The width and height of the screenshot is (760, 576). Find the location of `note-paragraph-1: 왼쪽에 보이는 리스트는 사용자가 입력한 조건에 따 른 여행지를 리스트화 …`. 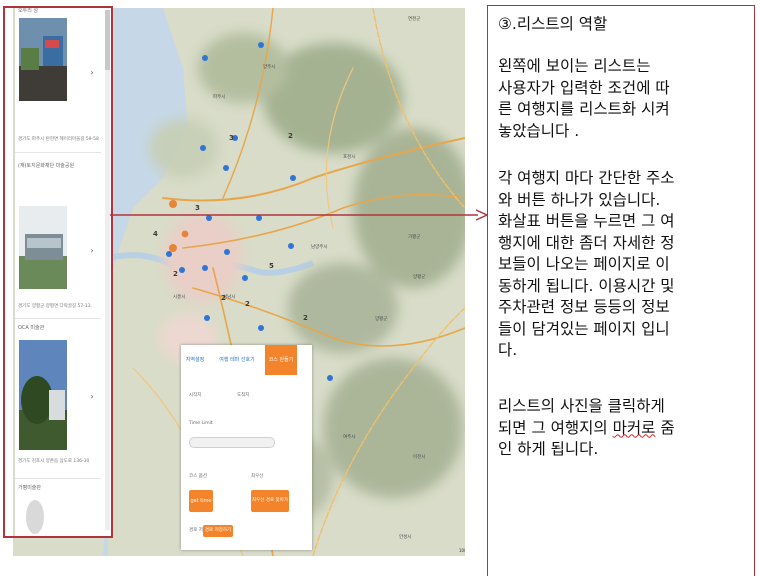

note-paragraph-1: 왼쪽에 보이는 리스트는 사용자가 입력한 조건에 따 른 여행지를 리스트화 … is located at coordinates (623, 99).